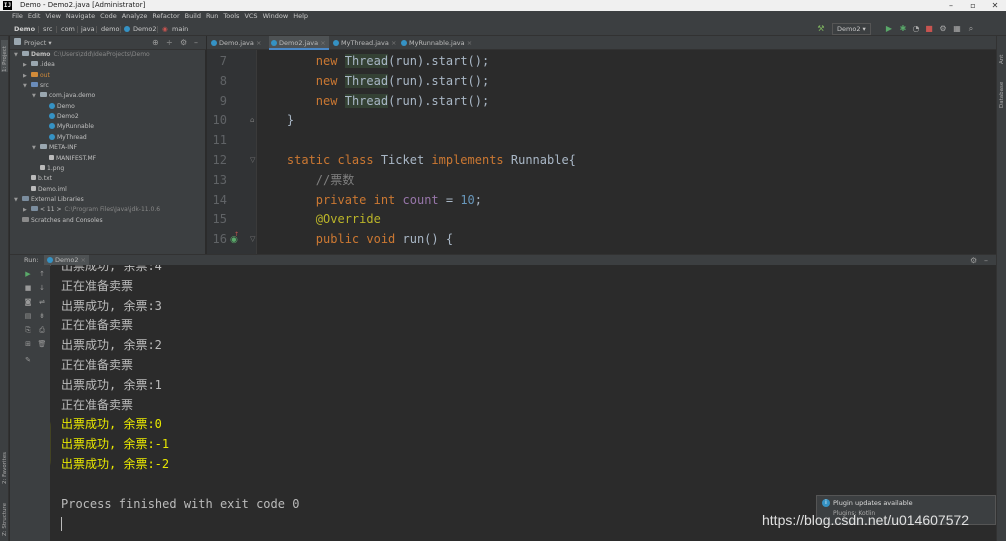  Describe the element at coordinates (183, 43) in the screenshot. I see `settings-gear-icon: ⚙` at that location.